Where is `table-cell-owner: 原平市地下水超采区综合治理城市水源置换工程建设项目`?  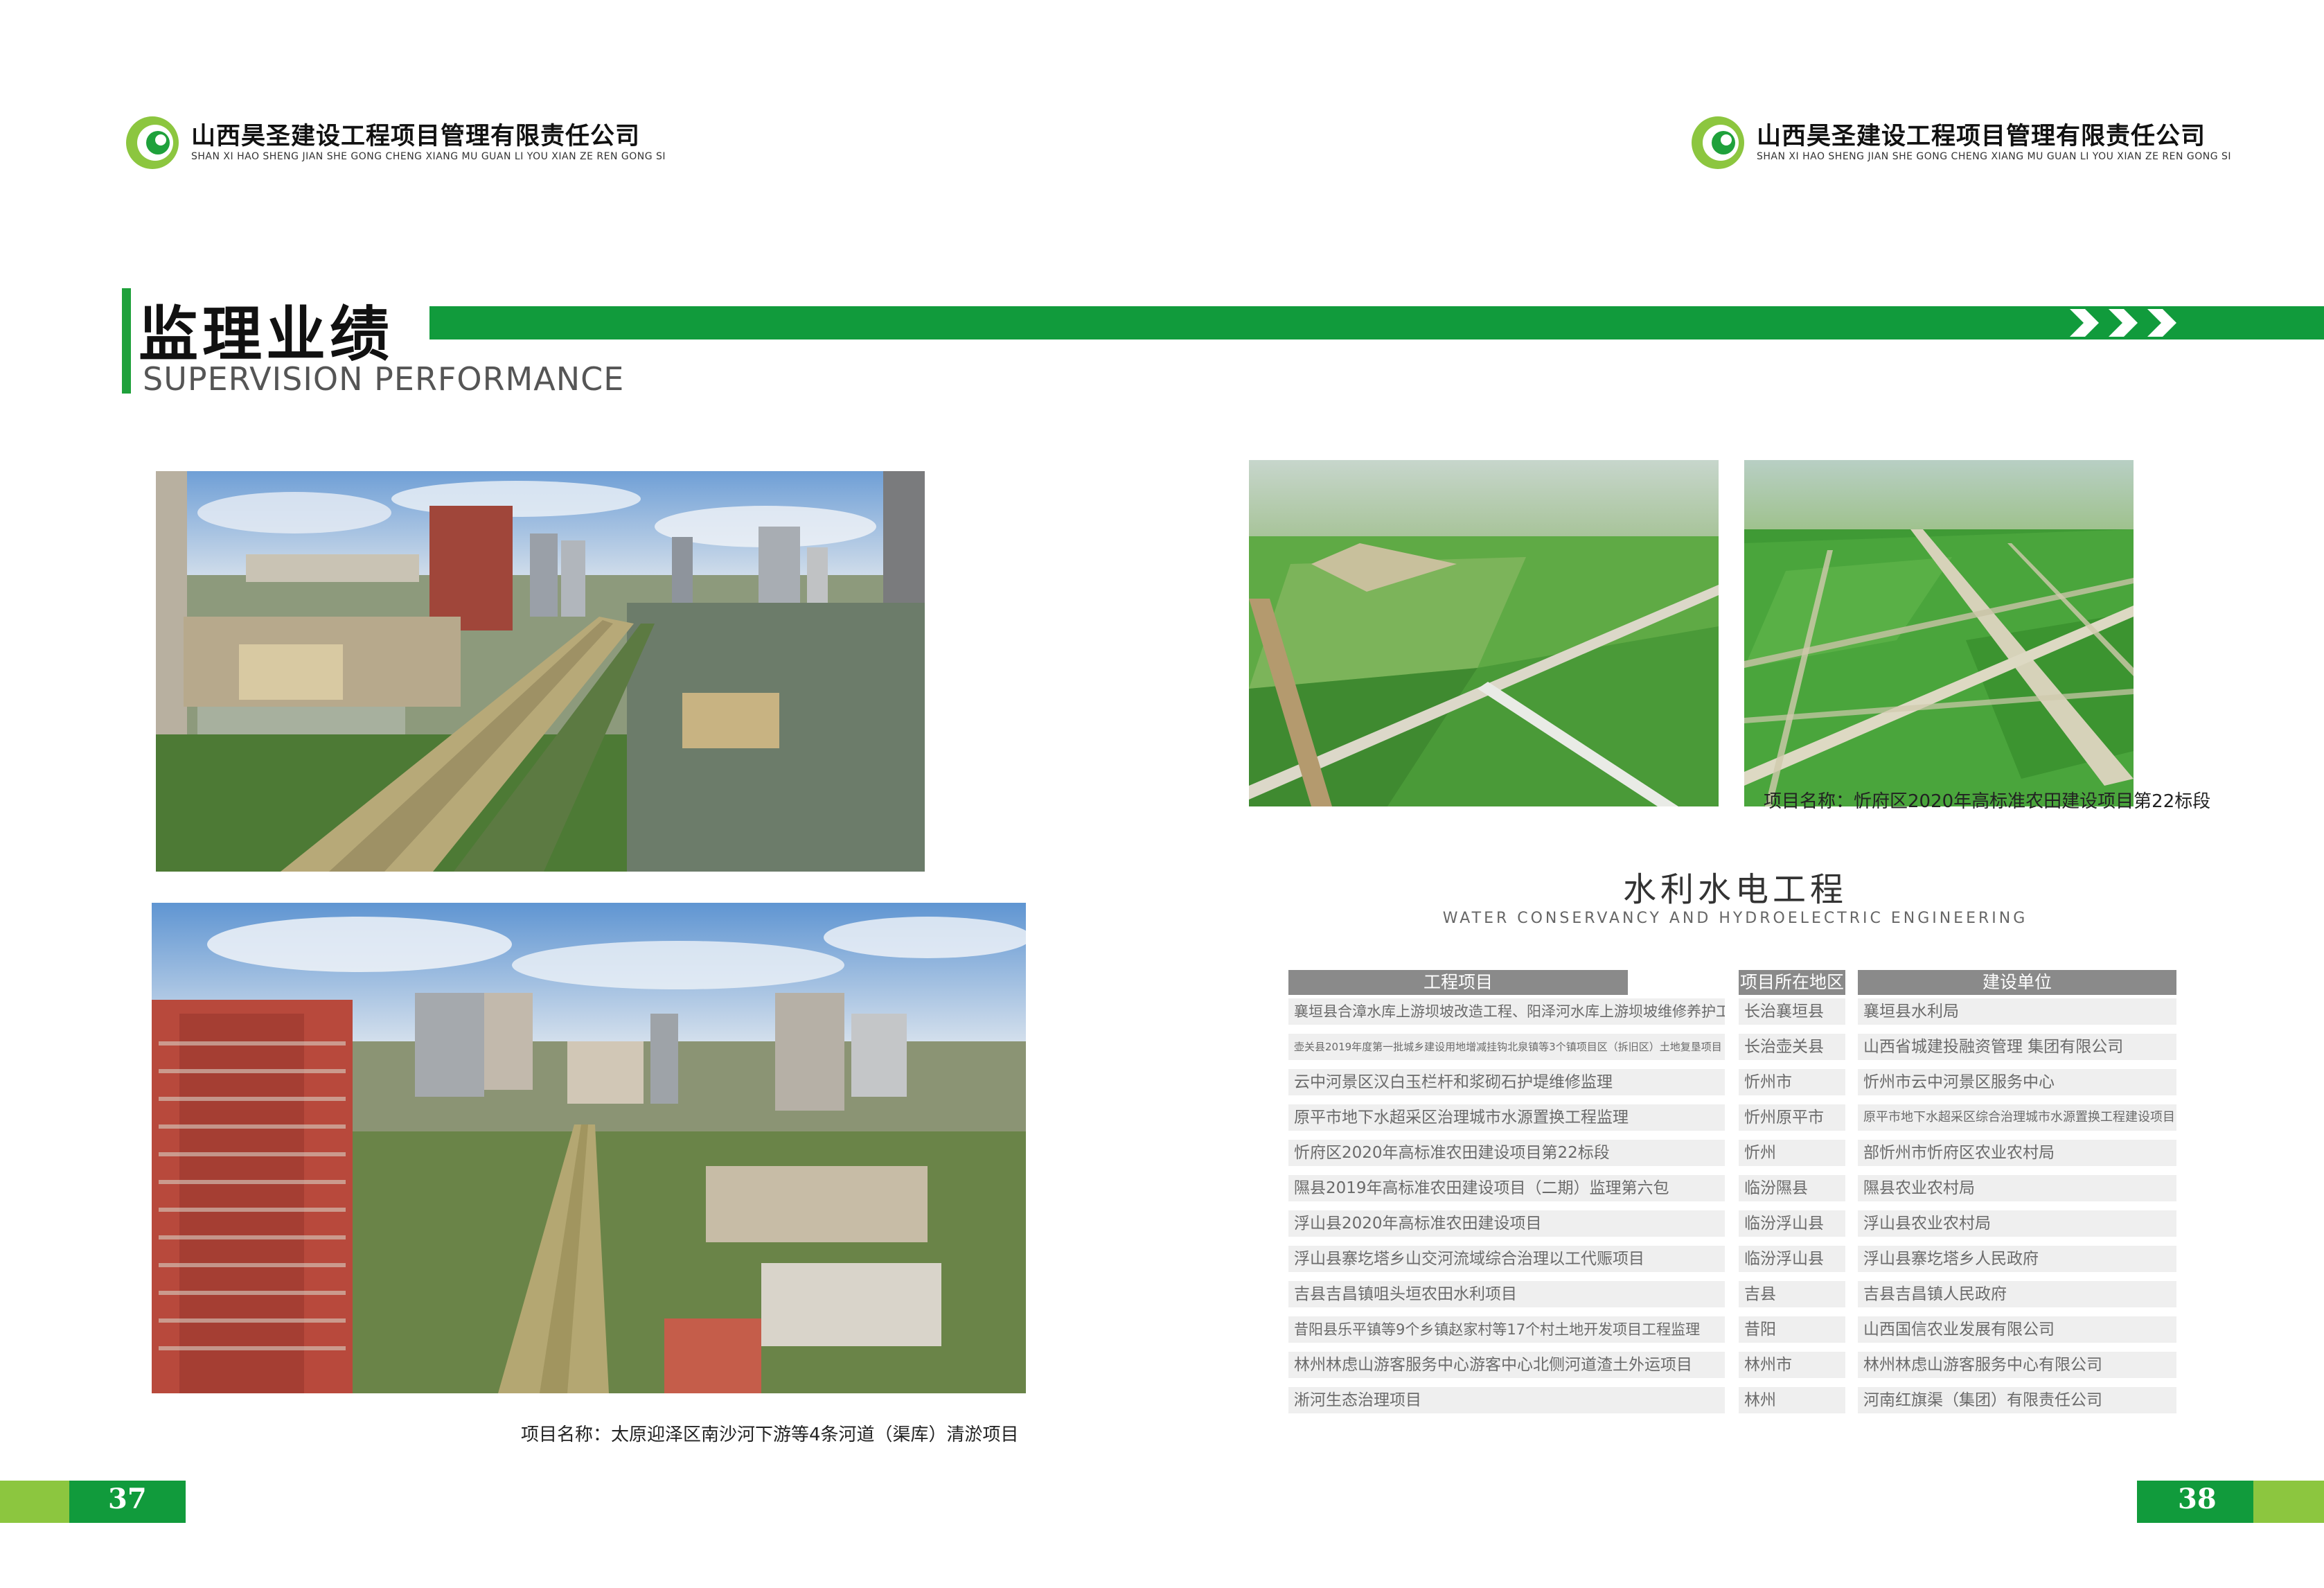
table-cell-owner: 原平市地下水超采区综合治理城市水源置换工程建设项目 is located at coordinates (2017, 1117).